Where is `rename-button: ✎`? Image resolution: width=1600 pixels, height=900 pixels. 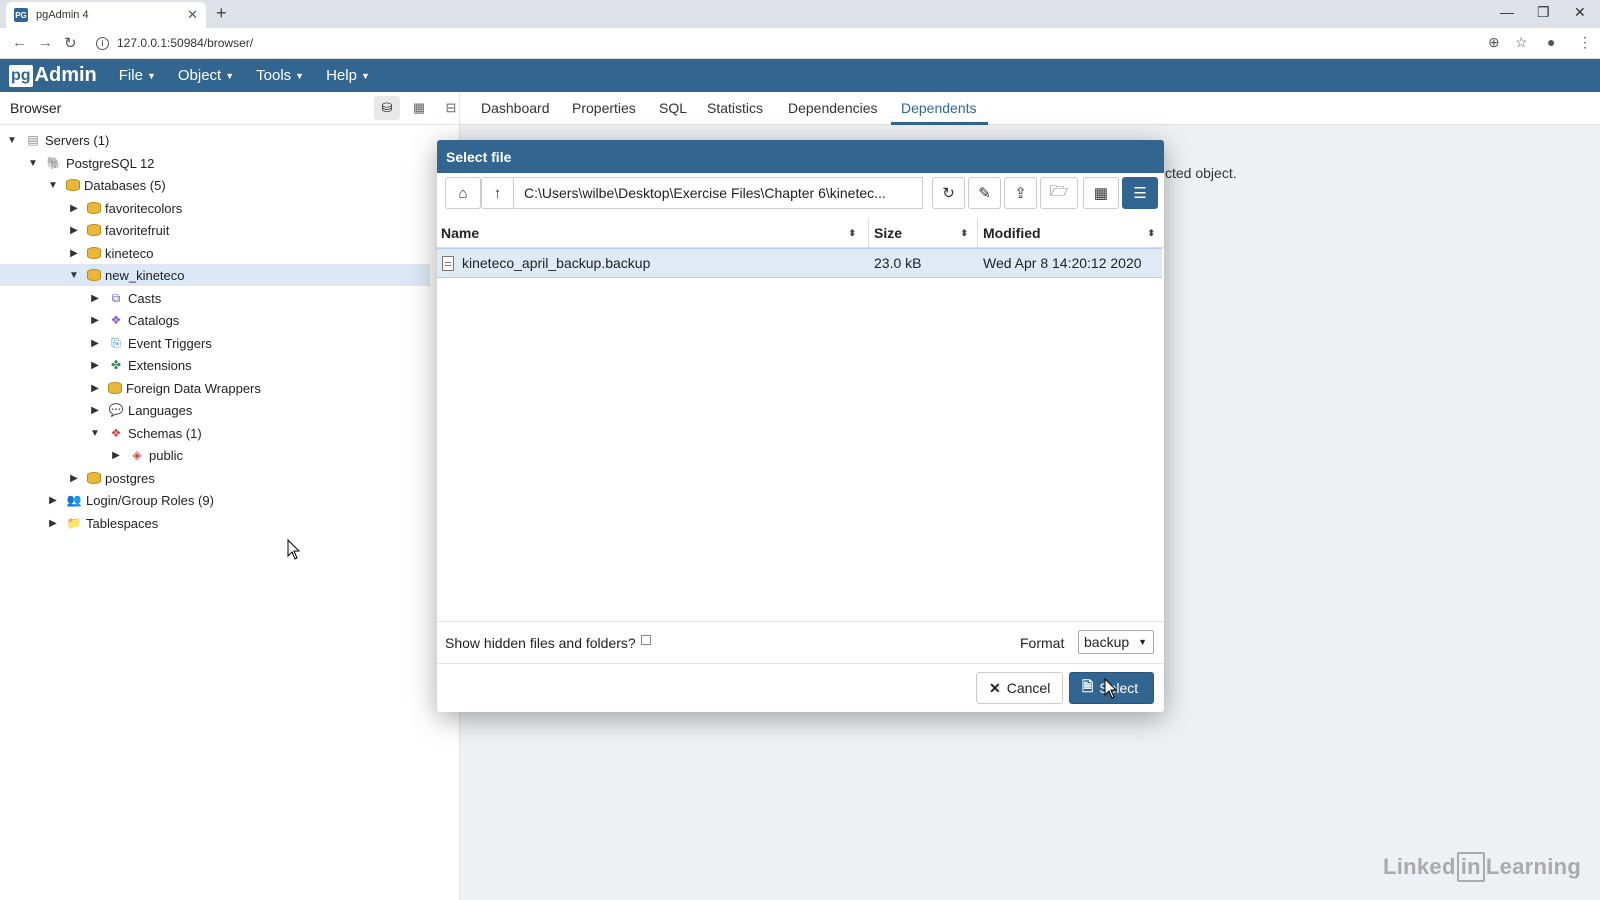
rename-button: ✎ is located at coordinates (984, 193).